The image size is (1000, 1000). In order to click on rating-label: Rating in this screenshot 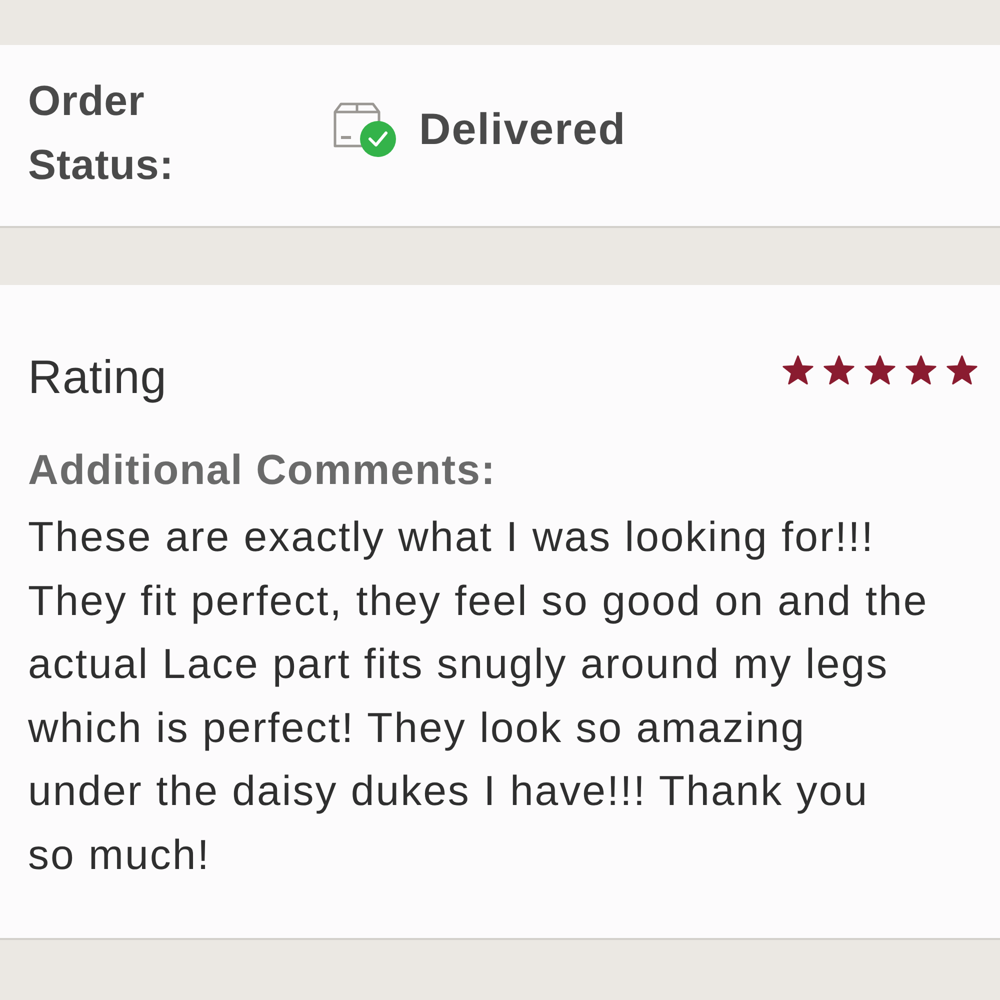, I will do `click(97, 377)`.